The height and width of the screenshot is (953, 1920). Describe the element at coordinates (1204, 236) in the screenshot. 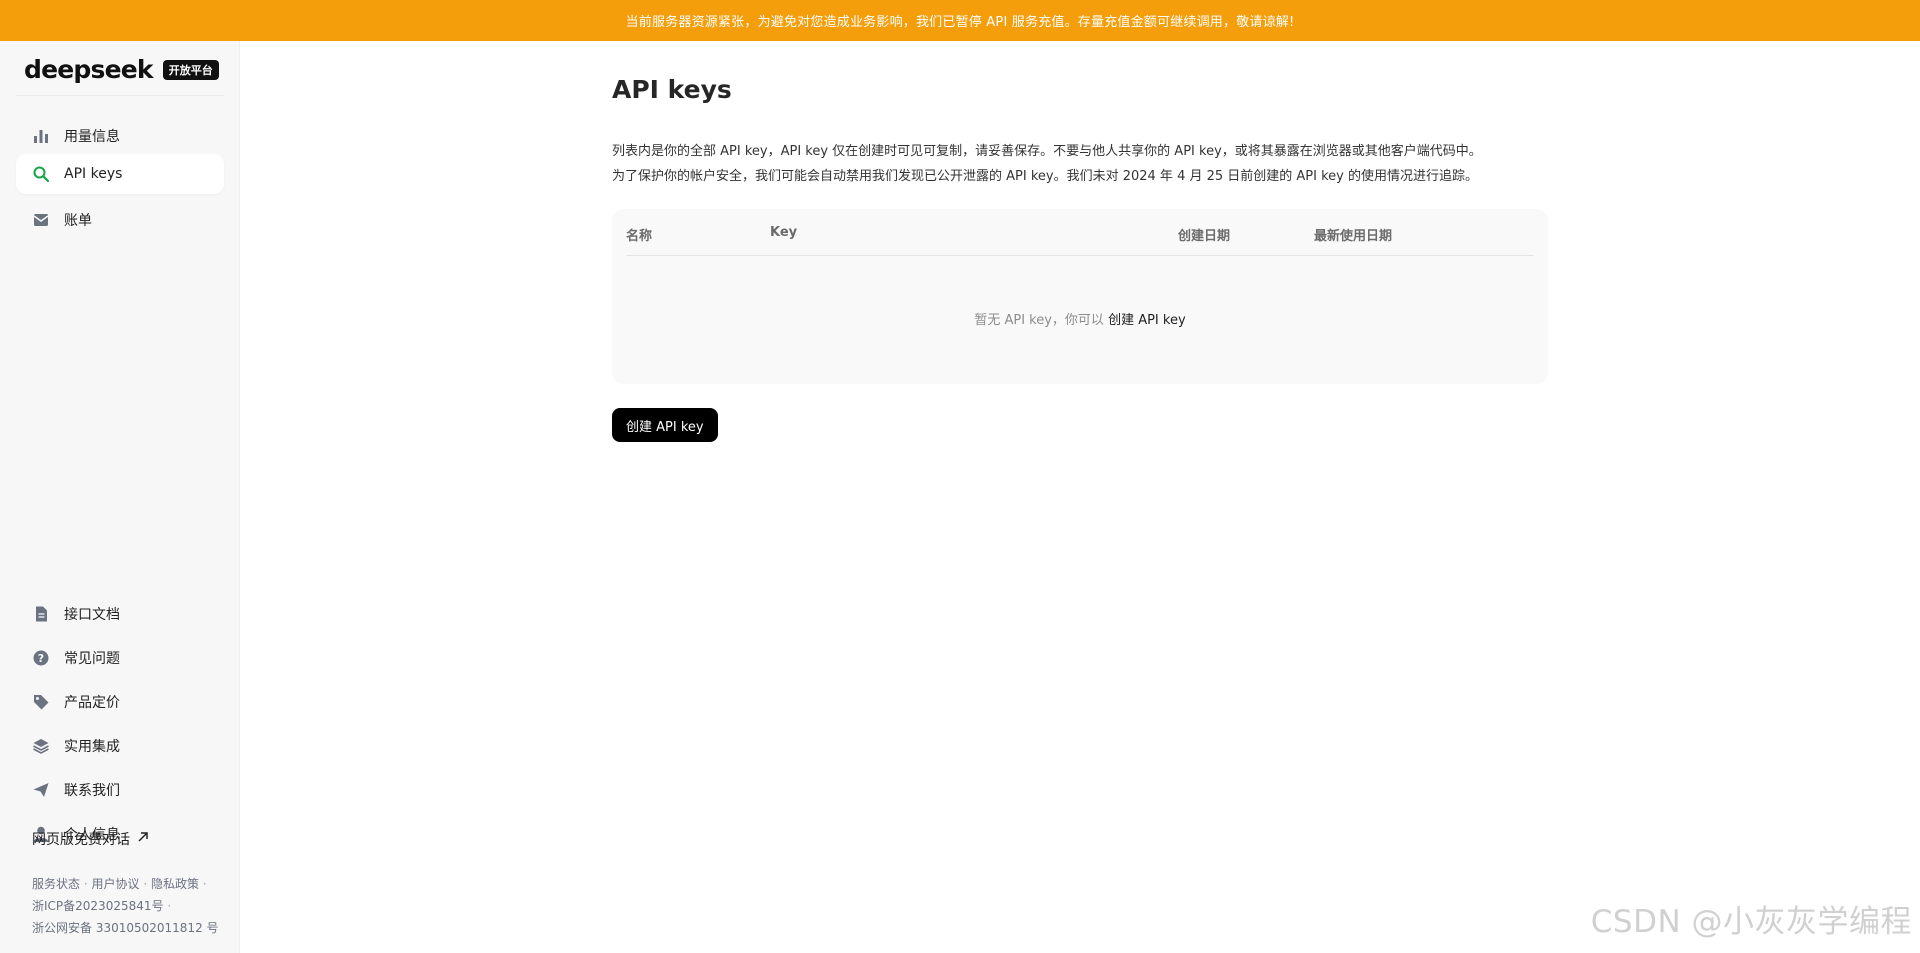

I see `column-header-created: 创建日期` at that location.